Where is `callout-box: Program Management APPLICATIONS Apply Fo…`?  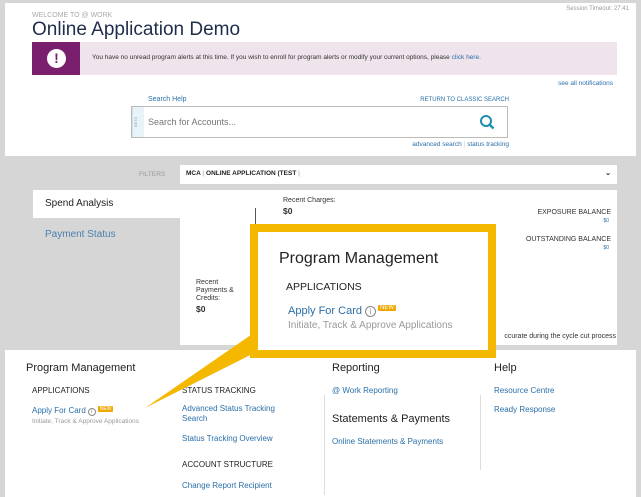 callout-box: Program Management APPLICATIONS Apply Fo… is located at coordinates (373, 291).